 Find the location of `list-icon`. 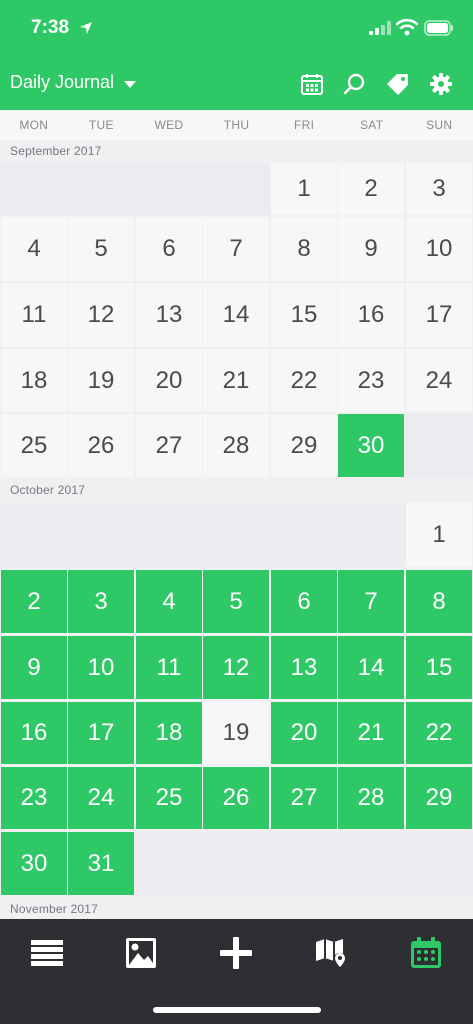

list-icon is located at coordinates (47, 953).